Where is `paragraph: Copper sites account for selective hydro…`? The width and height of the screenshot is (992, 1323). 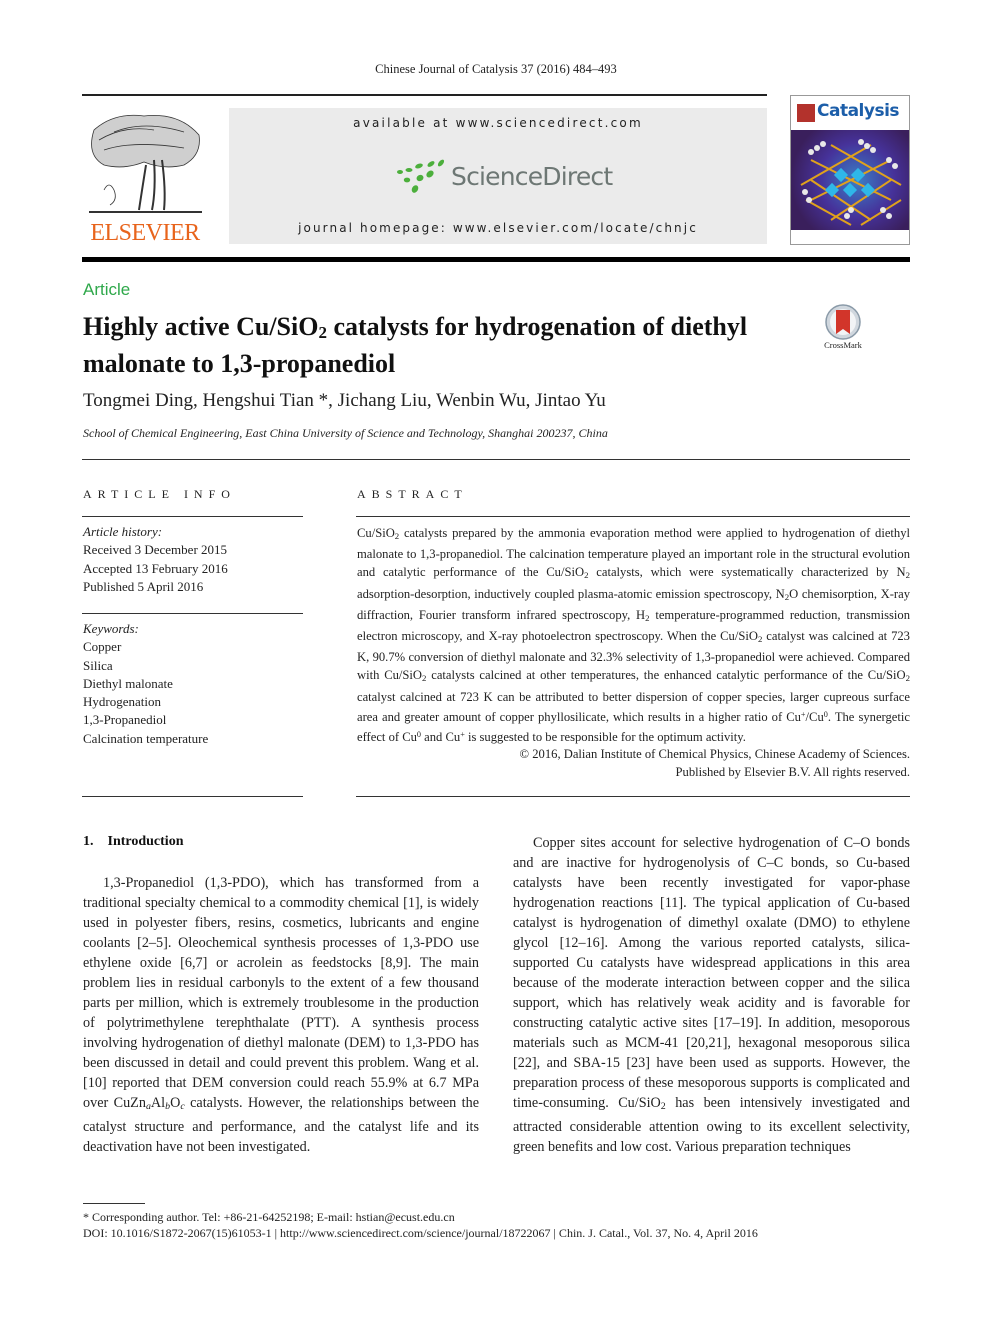 paragraph: Copper sites account for selective hydro… is located at coordinates (711, 995).